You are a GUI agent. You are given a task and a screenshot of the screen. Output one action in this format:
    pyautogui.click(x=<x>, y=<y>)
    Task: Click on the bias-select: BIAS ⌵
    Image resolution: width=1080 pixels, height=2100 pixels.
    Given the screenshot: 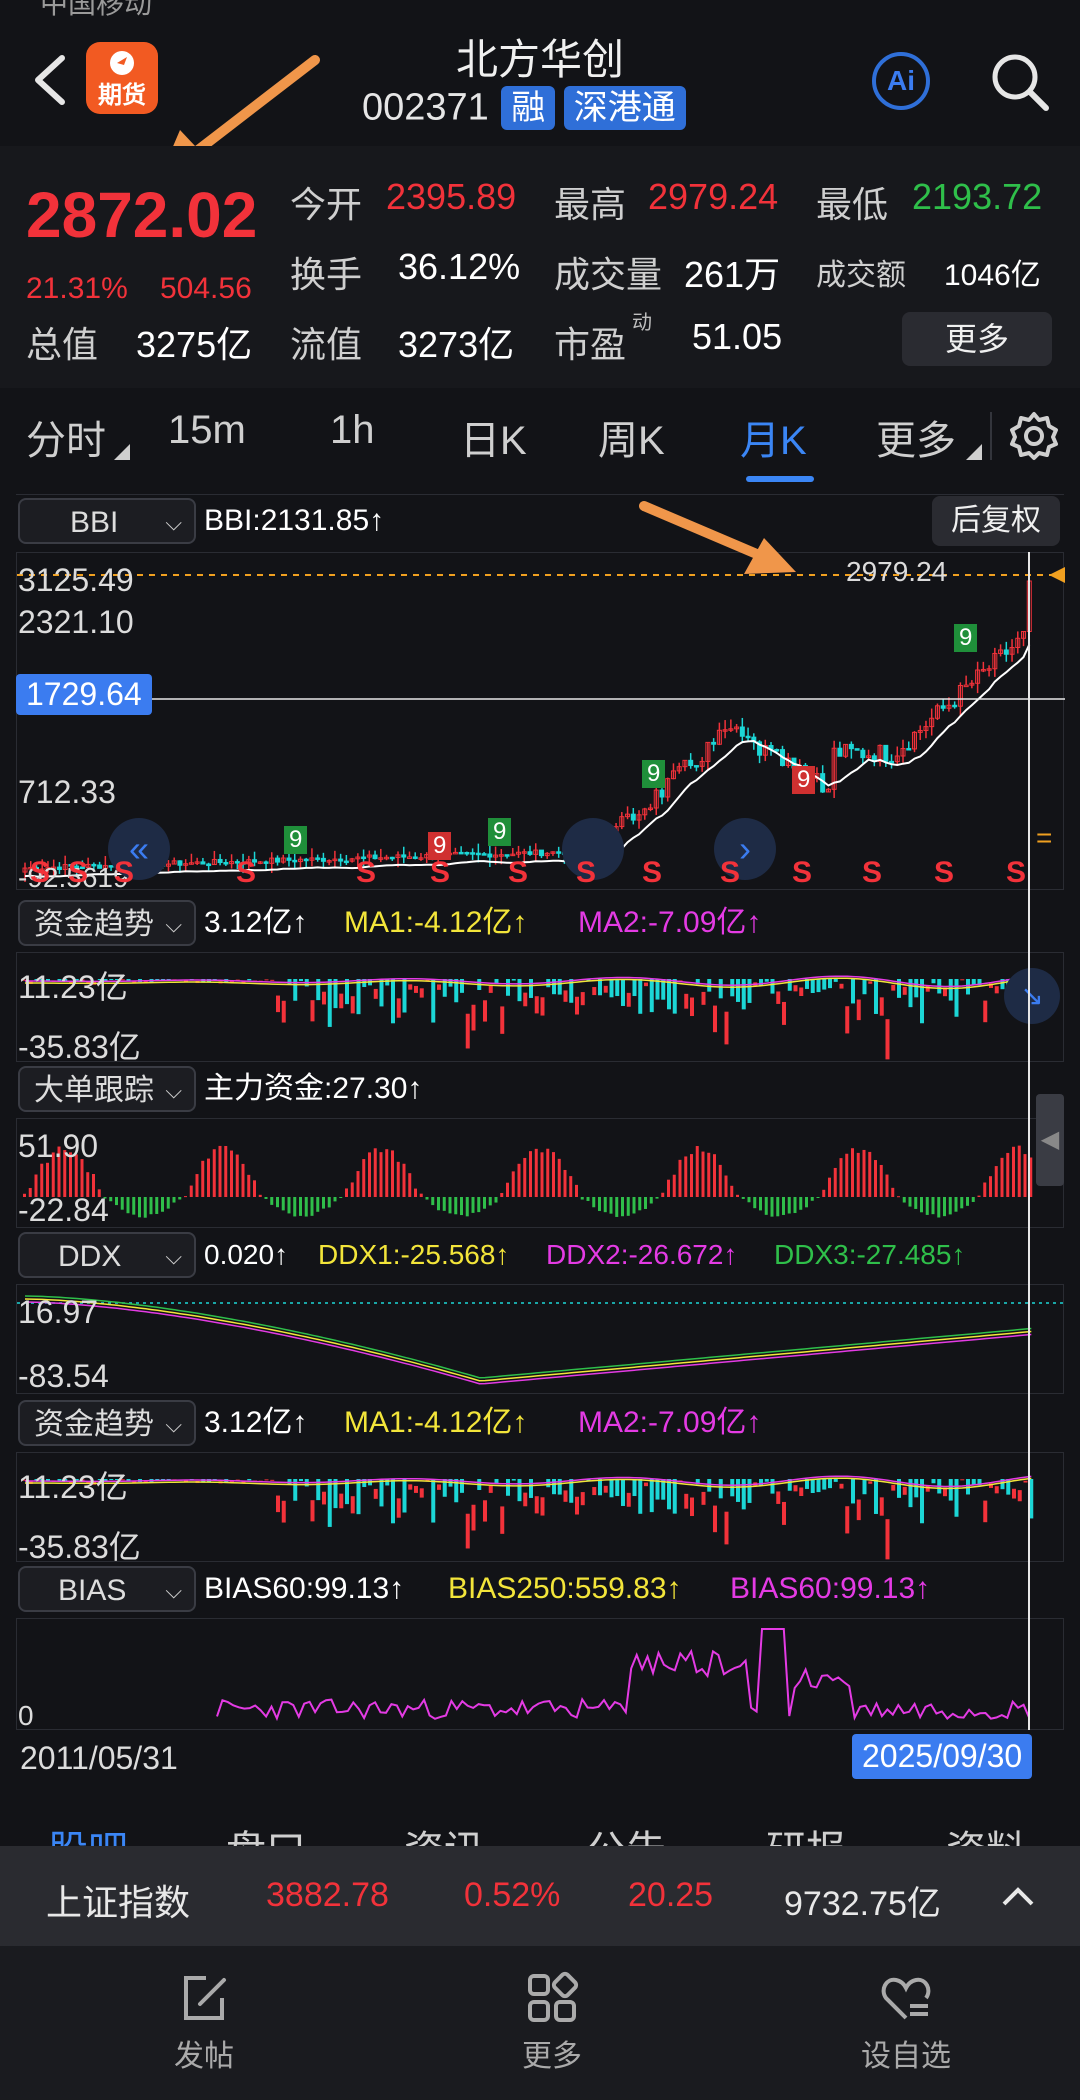 What is the action you would take?
    pyautogui.click(x=107, y=1589)
    